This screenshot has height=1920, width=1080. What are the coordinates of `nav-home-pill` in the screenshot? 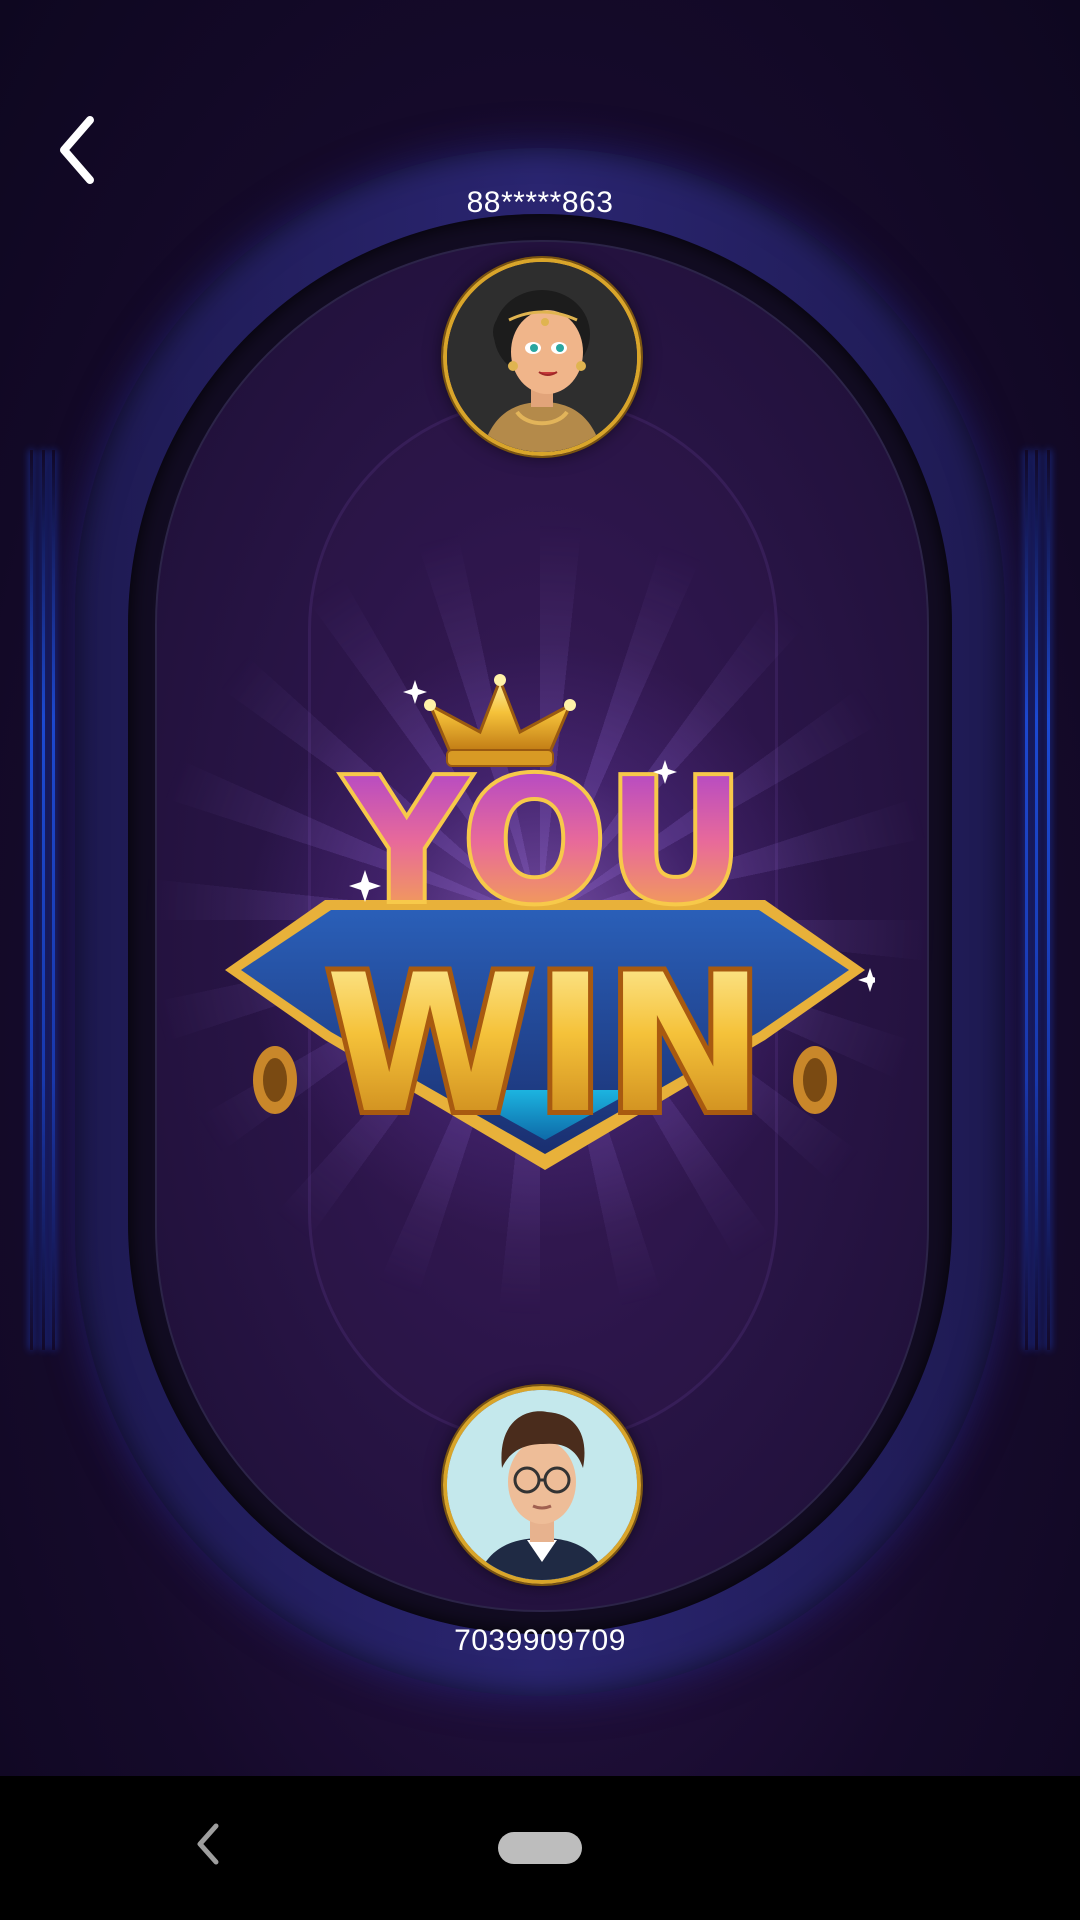 It's located at (540, 1848).